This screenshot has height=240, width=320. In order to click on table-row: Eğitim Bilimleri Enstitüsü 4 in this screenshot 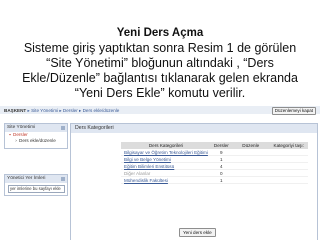, I will do `click(214, 166)`.